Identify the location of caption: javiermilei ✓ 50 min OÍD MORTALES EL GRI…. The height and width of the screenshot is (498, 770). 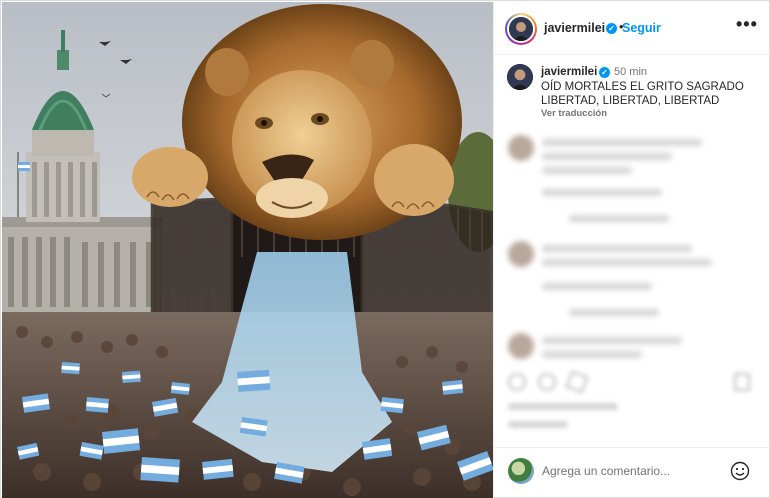
(632, 91).